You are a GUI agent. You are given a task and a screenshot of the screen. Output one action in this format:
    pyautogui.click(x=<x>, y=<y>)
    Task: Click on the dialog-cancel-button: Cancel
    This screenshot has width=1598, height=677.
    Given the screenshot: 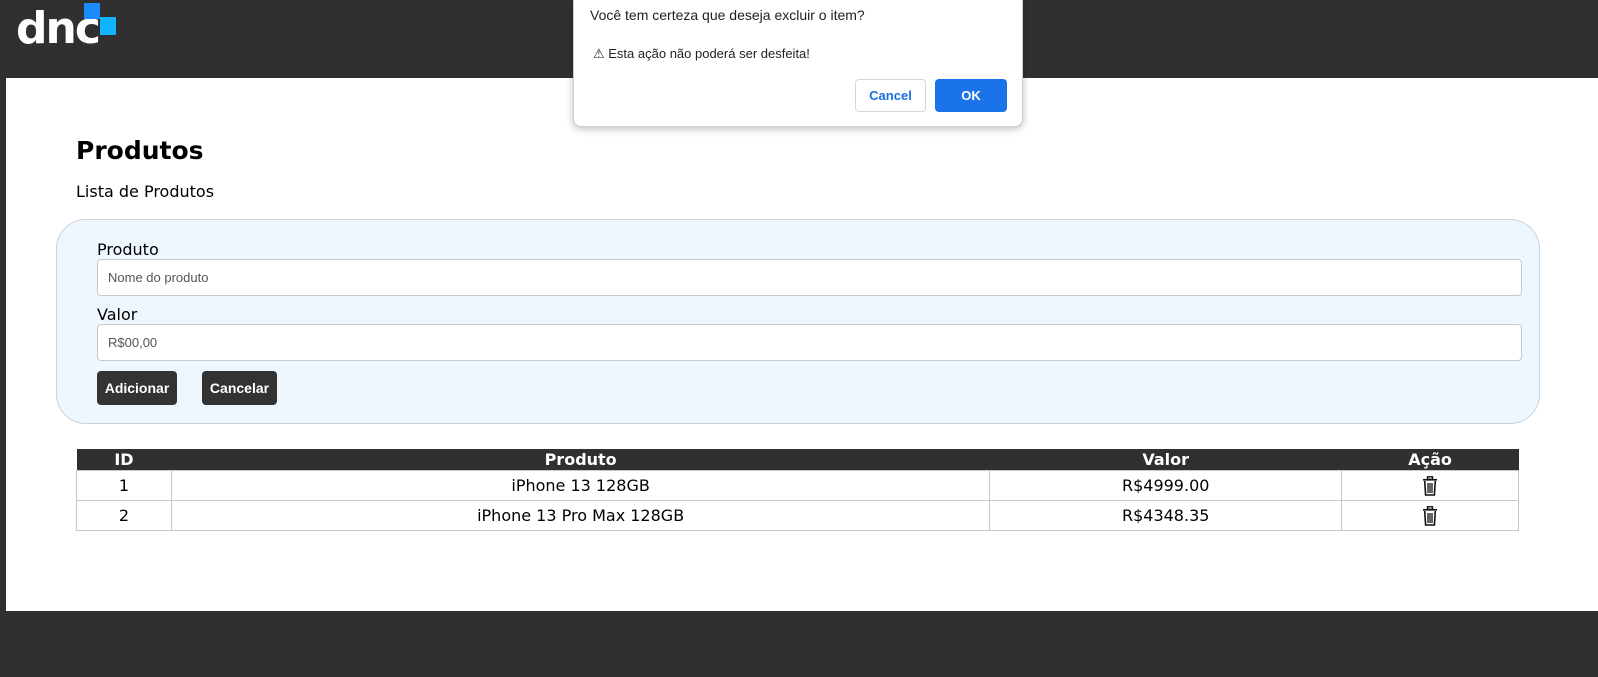 What is the action you would take?
    pyautogui.click(x=890, y=95)
    